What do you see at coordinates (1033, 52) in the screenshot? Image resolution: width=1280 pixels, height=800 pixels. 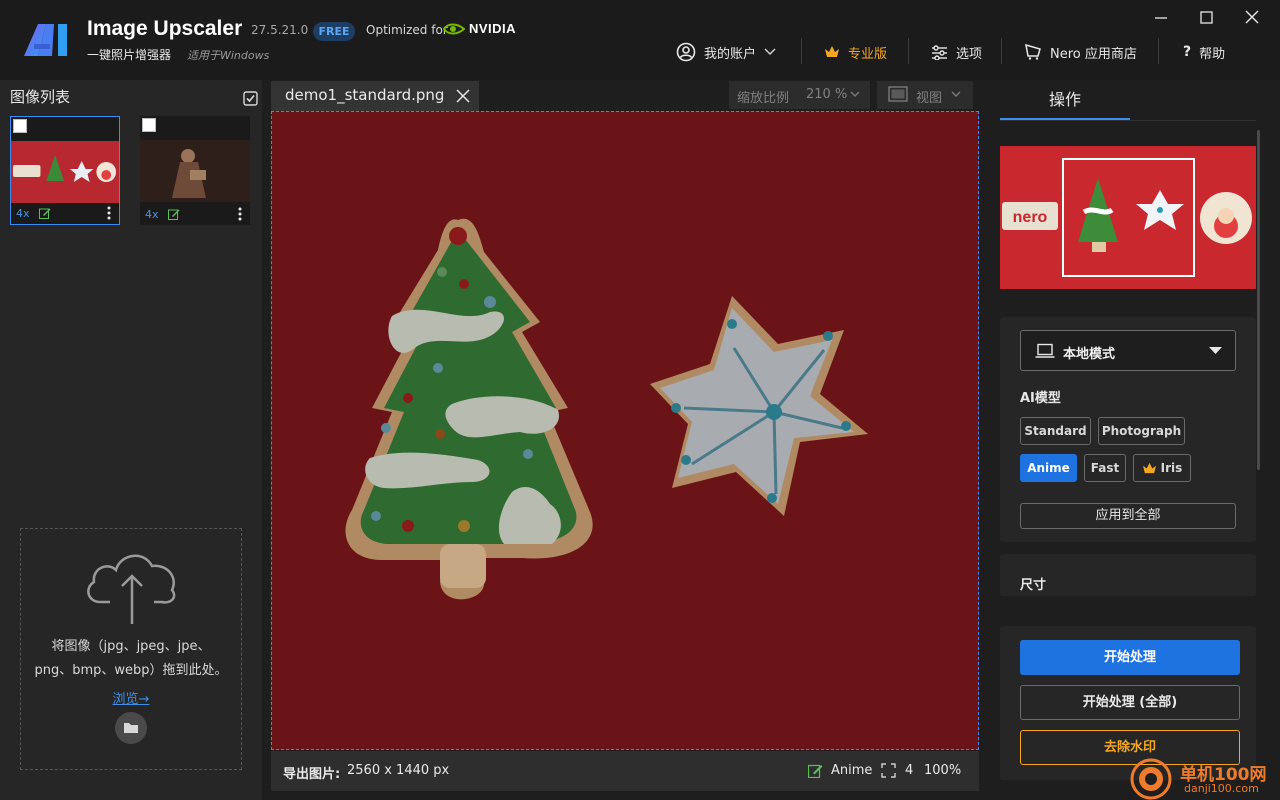 I see `store-icon` at bounding box center [1033, 52].